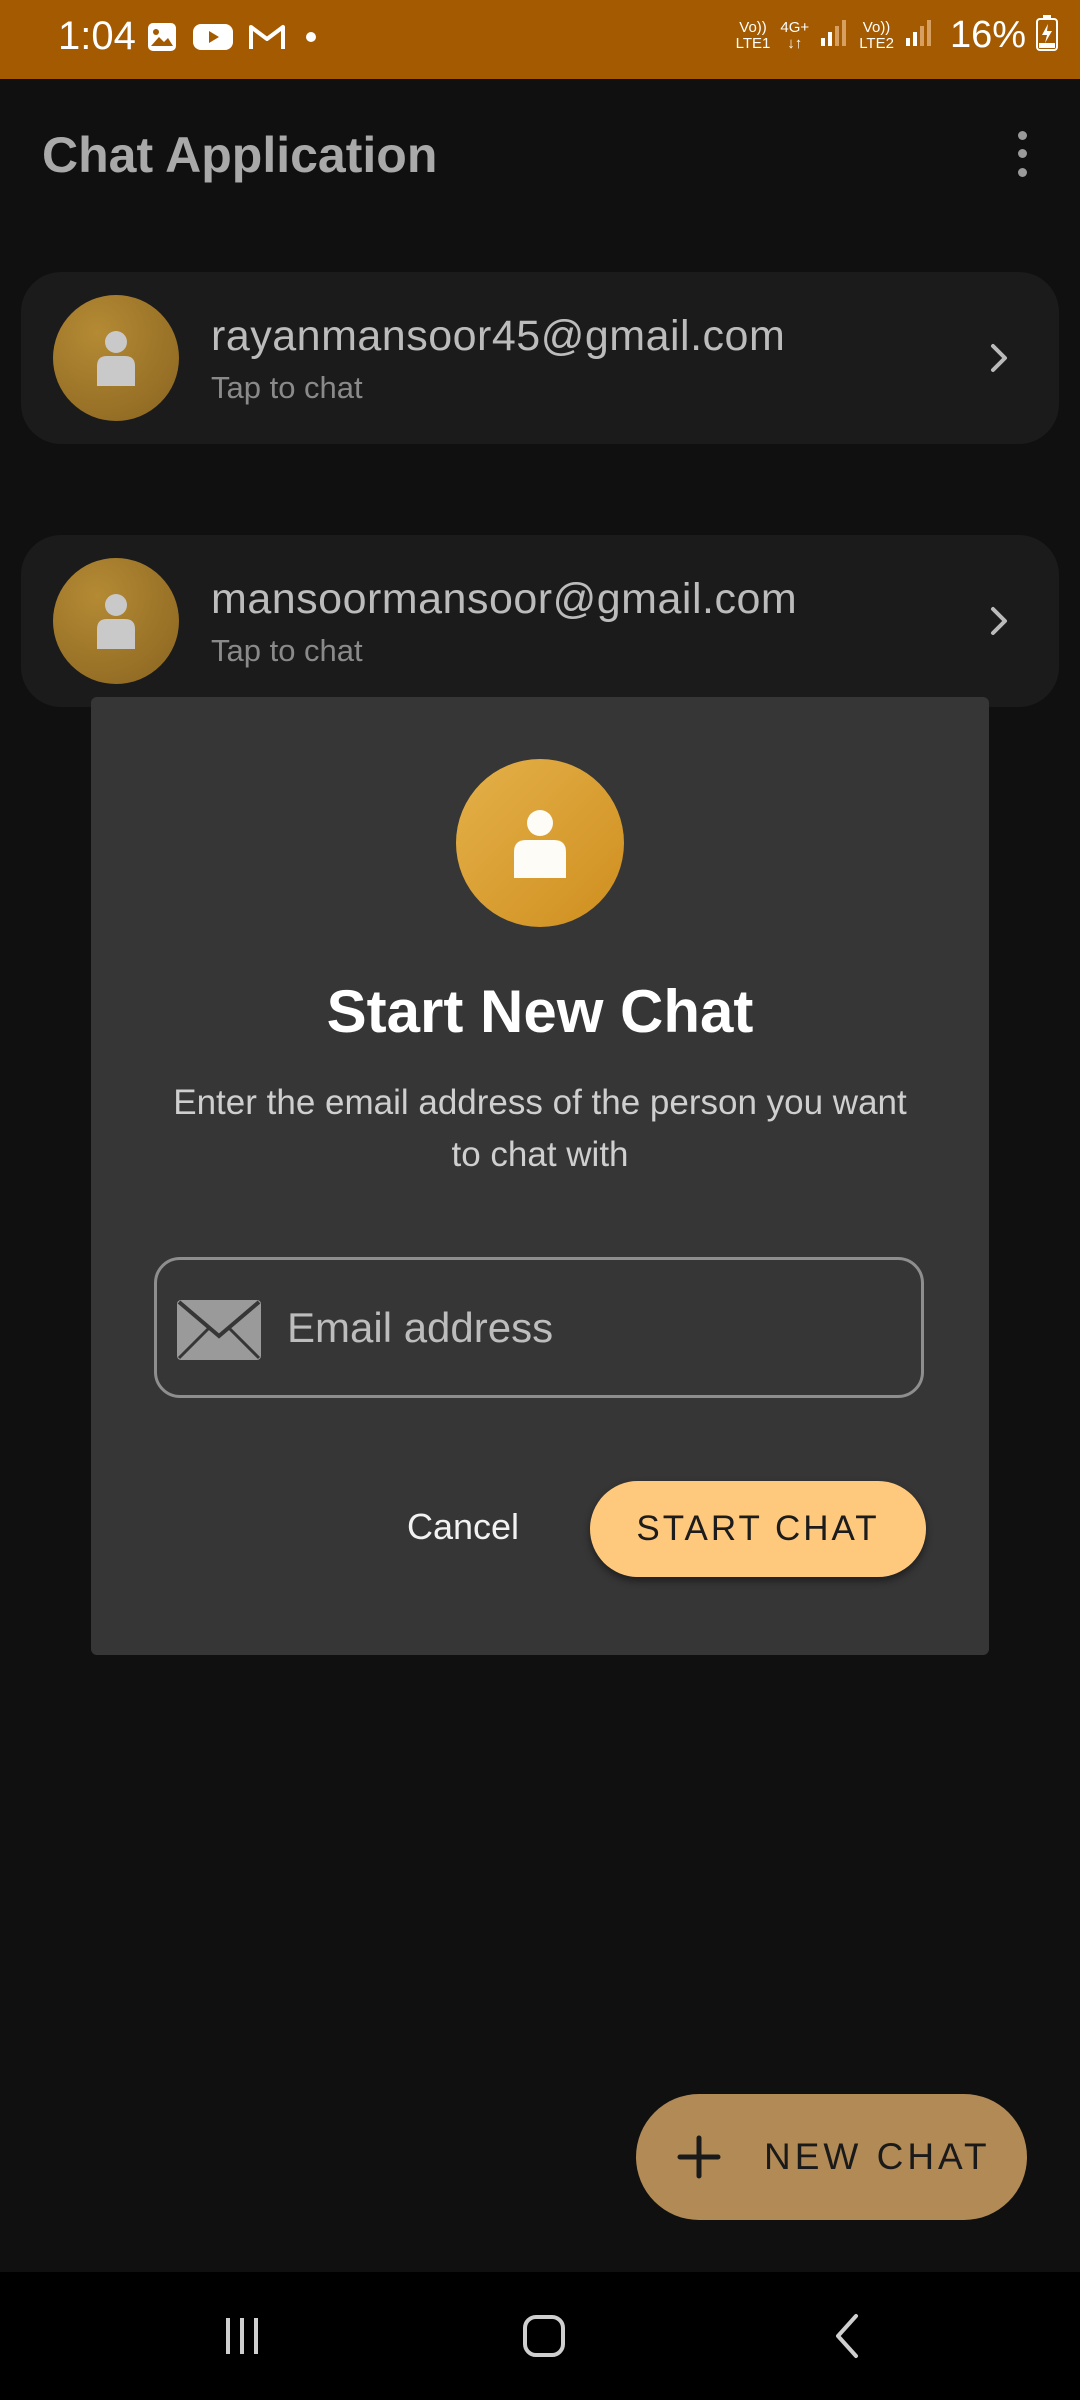 This screenshot has height=2400, width=1080. I want to click on cancel-button: Cancel, so click(463, 1527).